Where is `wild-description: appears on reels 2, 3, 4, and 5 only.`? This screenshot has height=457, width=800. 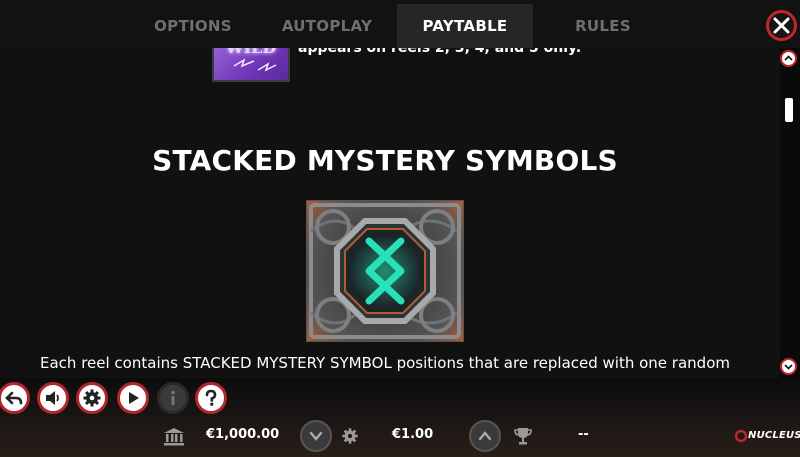 wild-description: appears on reels 2, 3, 4, and 5 only. is located at coordinates (440, 52).